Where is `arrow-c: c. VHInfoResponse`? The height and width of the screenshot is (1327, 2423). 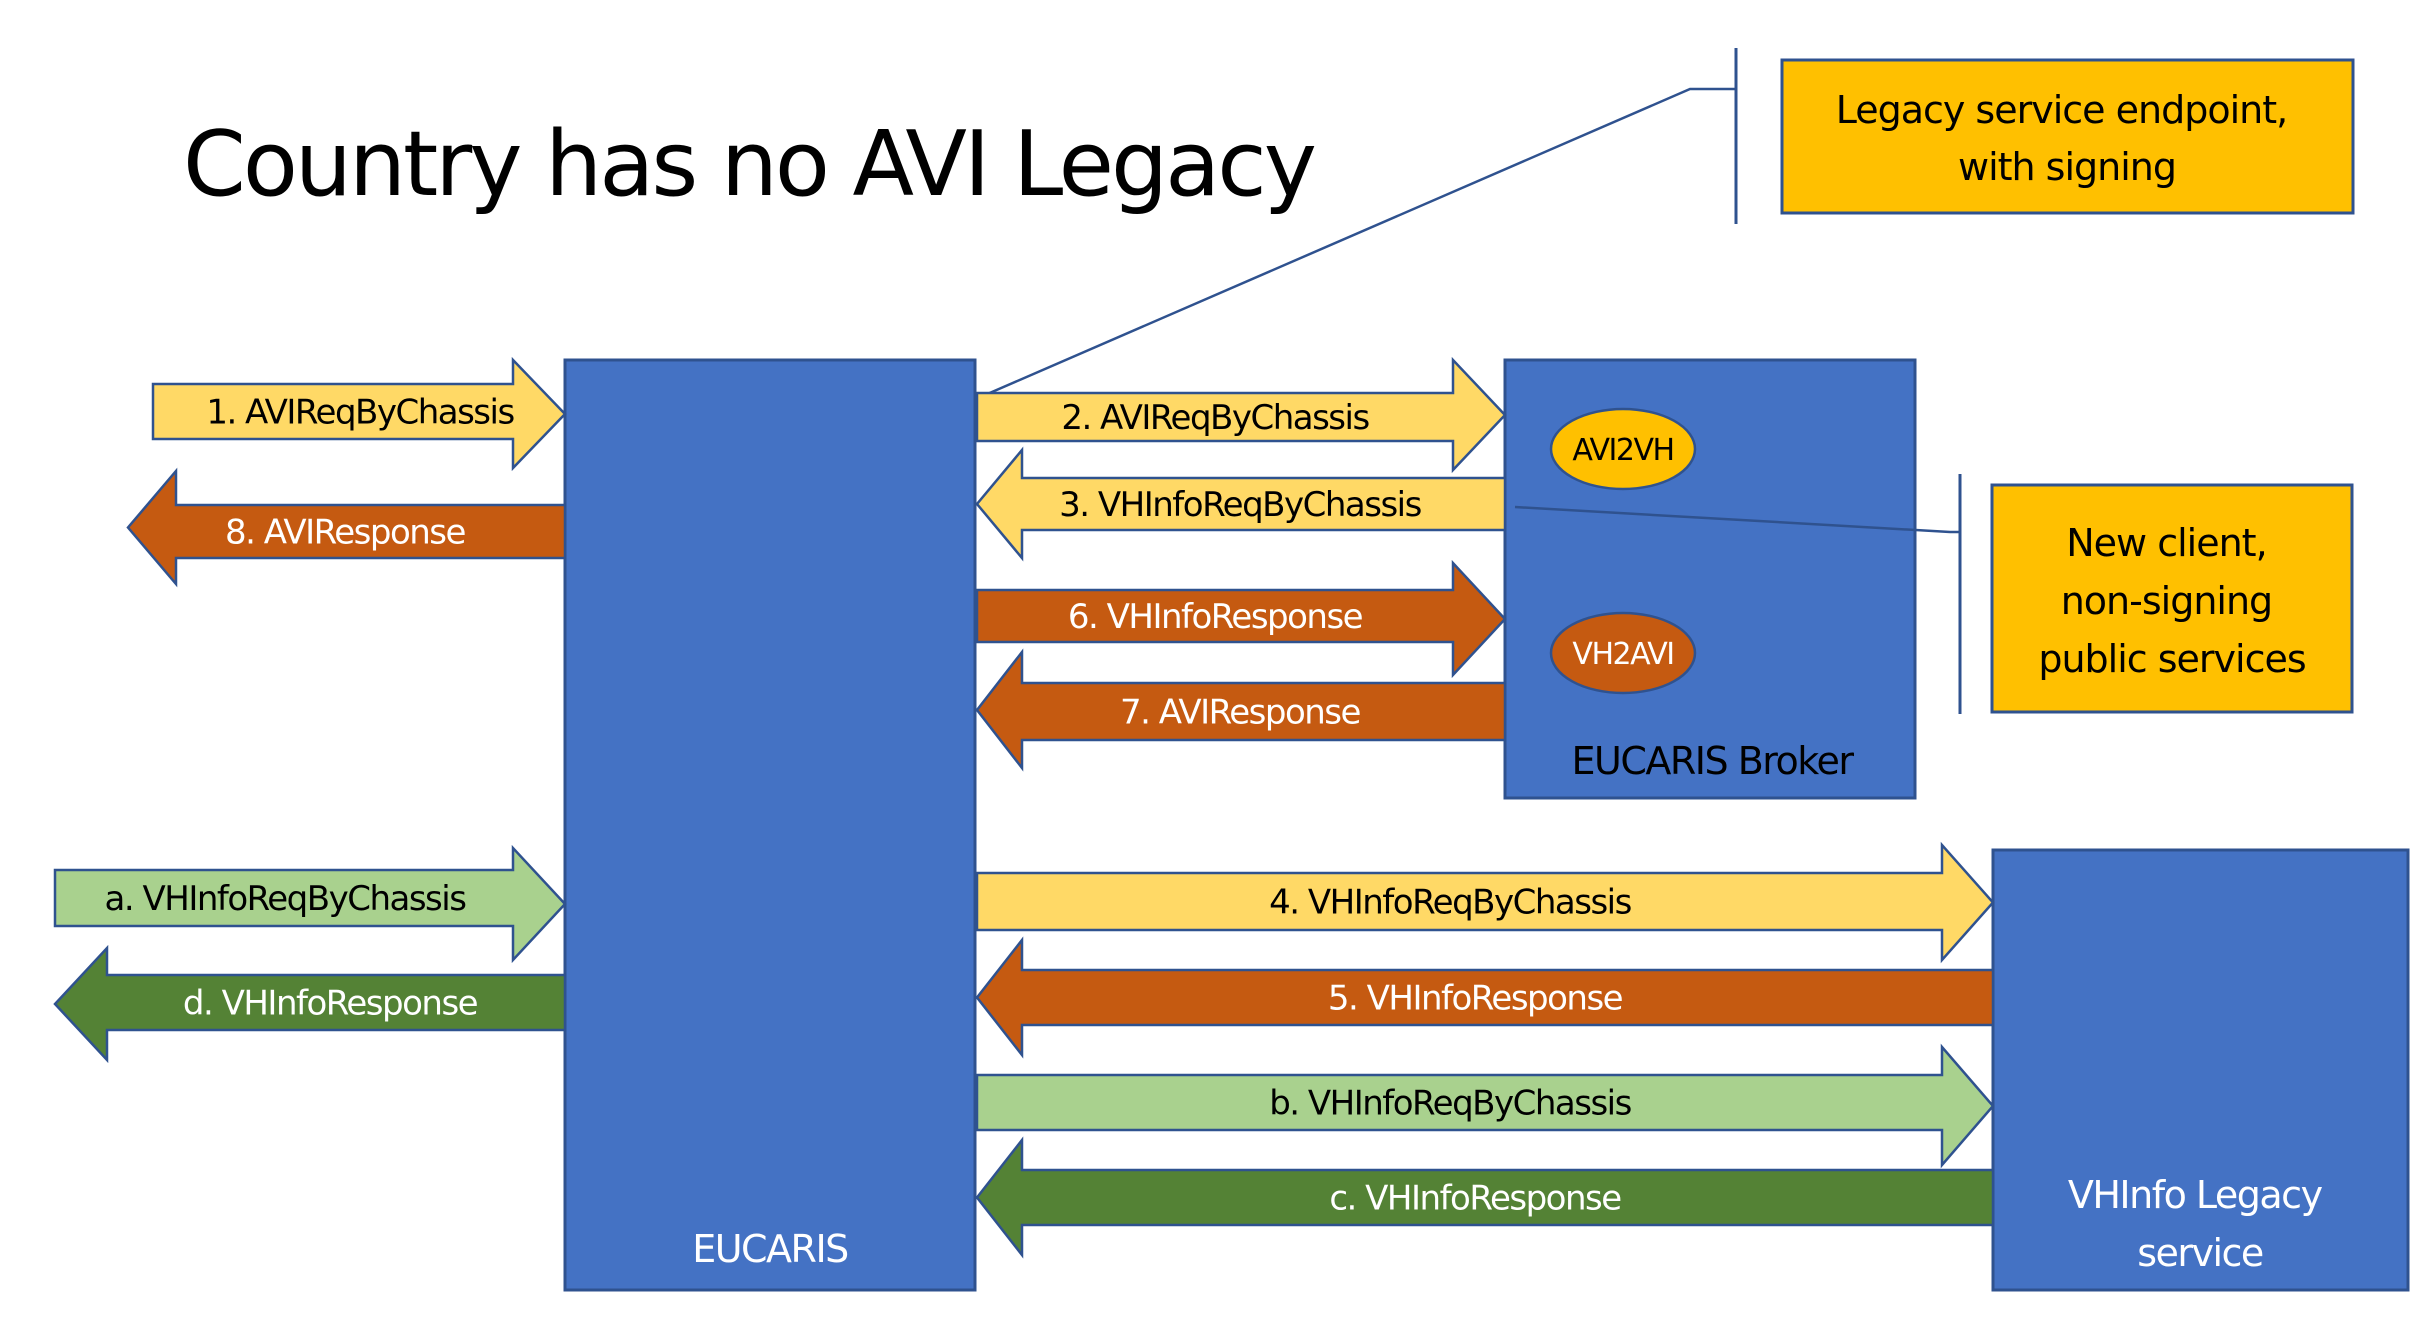
arrow-c: c. VHInfoResponse is located at coordinates (1485, 1197).